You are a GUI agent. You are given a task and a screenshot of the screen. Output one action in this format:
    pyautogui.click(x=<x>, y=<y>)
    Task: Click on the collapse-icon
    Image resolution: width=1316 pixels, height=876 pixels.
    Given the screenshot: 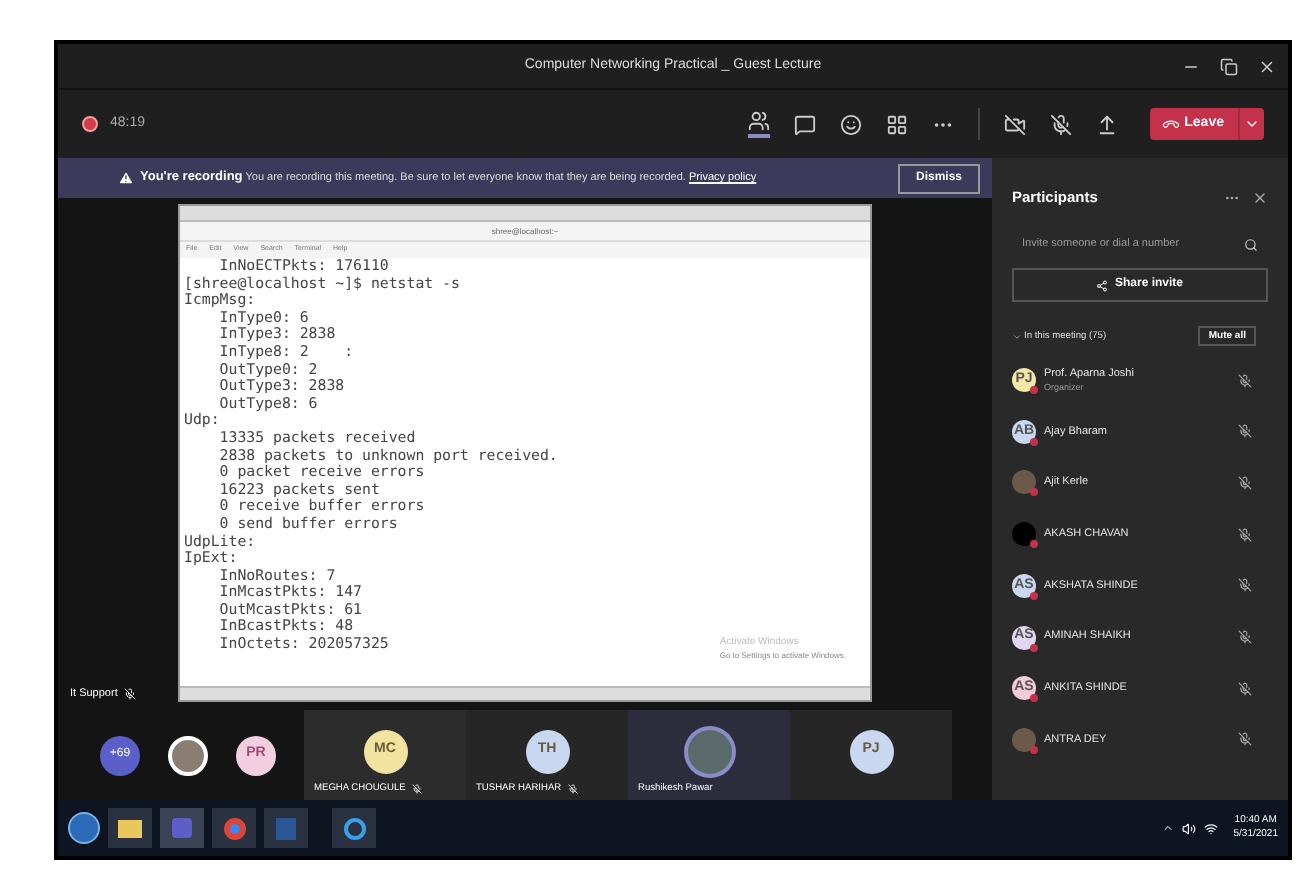 What is the action you would take?
    pyautogui.click(x=1017, y=336)
    